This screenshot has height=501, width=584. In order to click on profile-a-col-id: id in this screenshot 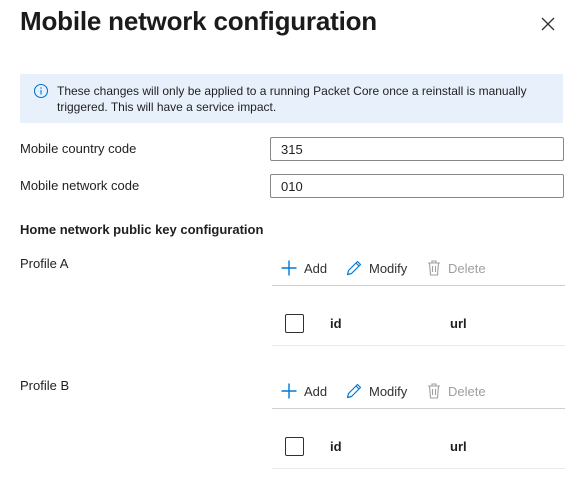, I will do `click(336, 323)`.